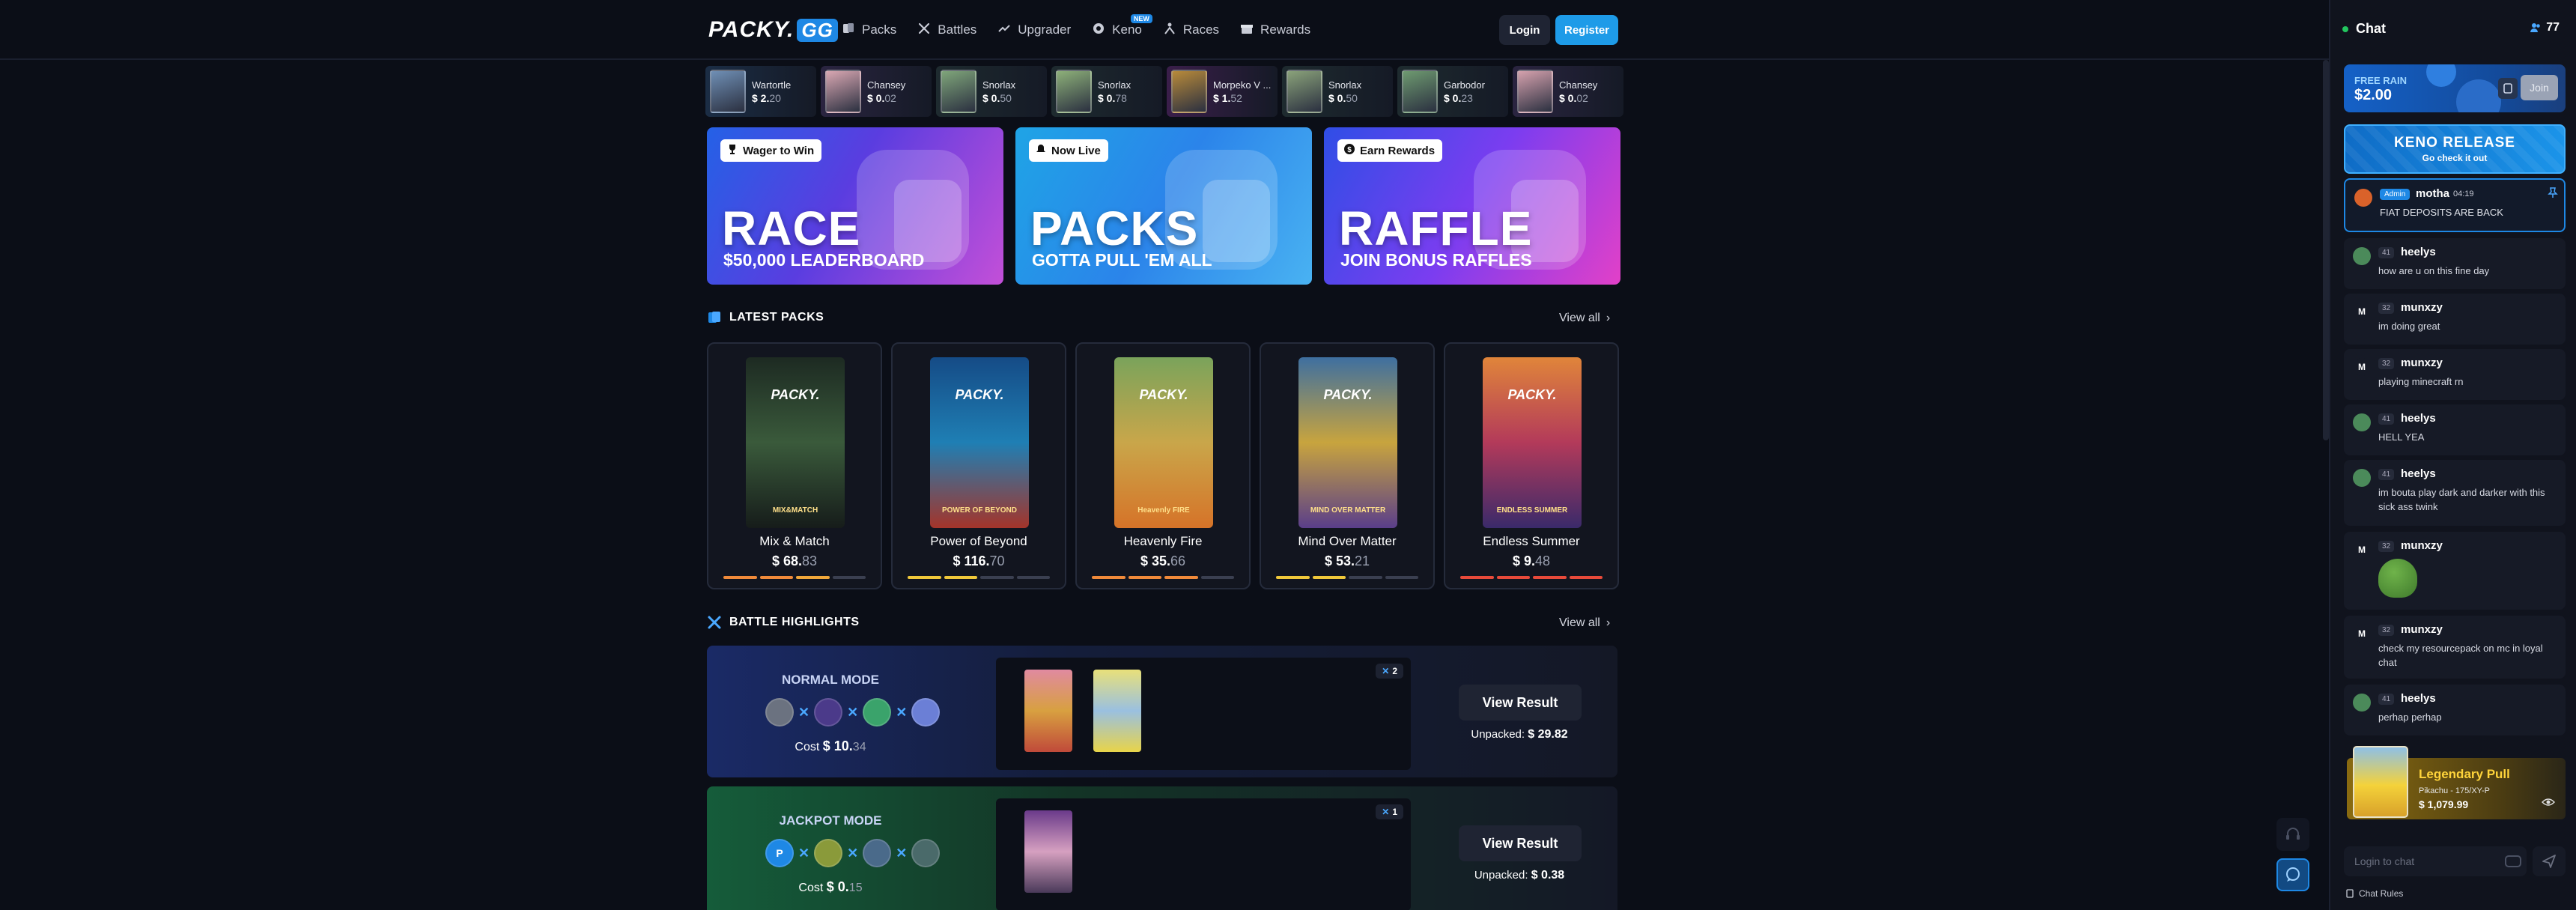 The height and width of the screenshot is (910, 2576). Describe the element at coordinates (2539, 87) in the screenshot. I see `rain-join-button: Join` at that location.